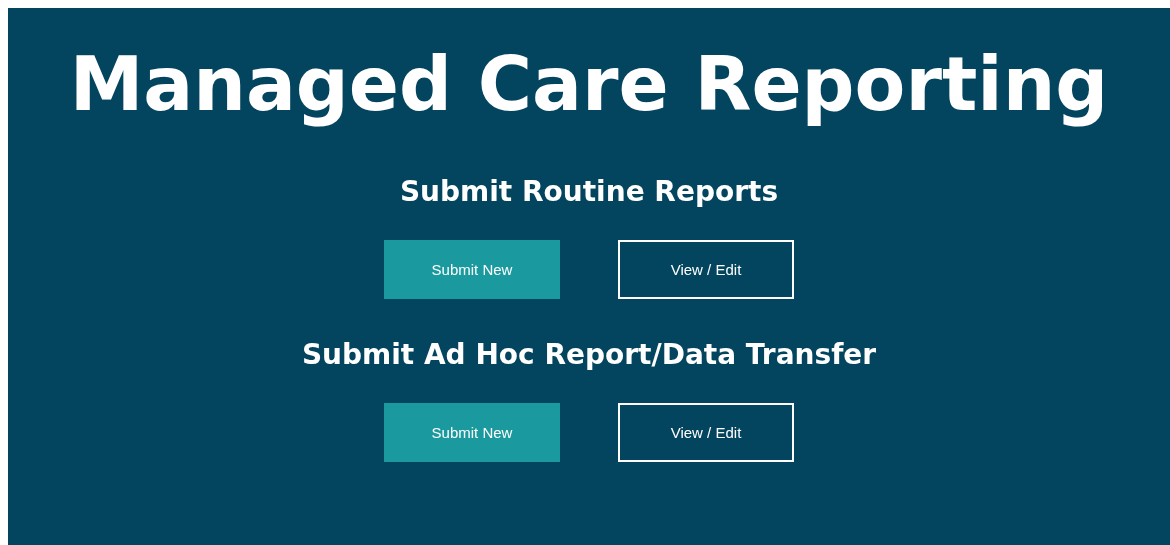 Image resolution: width=1170 pixels, height=545 pixels. Describe the element at coordinates (589, 355) in the screenshot. I see `section-heading: Submit Ad Hoc Report/Data Transfer` at that location.